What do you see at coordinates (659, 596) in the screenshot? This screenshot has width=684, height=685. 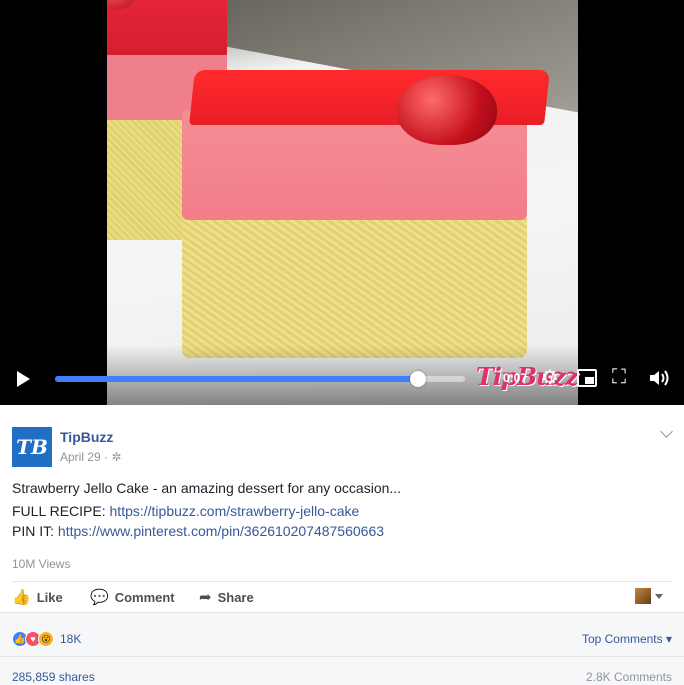 I see `caret-down-icon` at bounding box center [659, 596].